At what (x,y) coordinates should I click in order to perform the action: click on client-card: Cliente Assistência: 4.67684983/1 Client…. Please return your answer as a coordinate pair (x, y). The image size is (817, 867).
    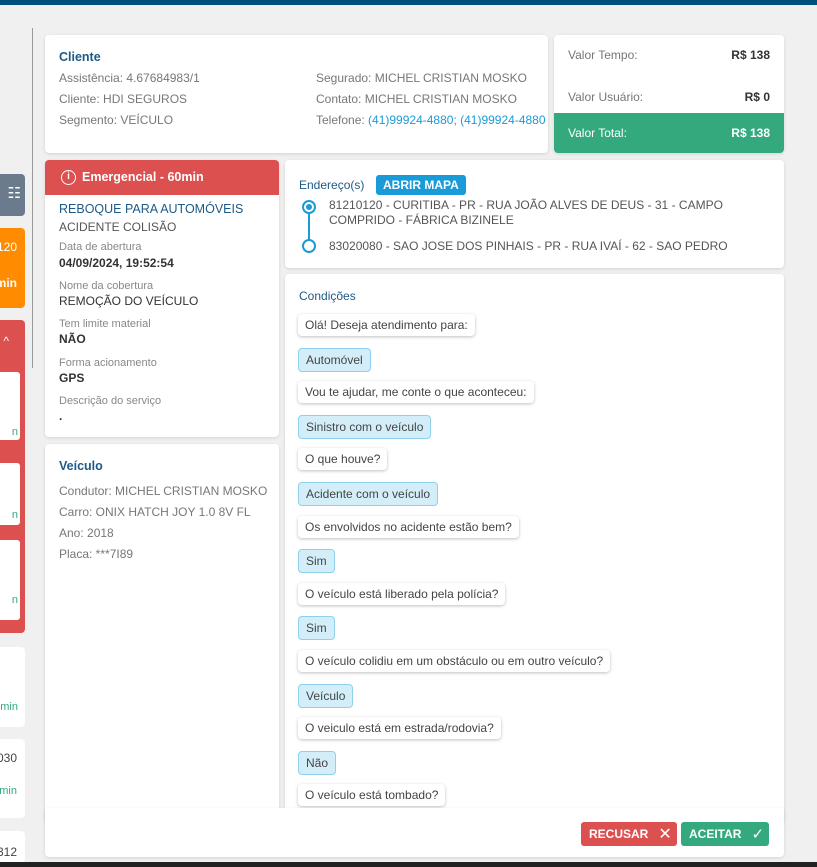
    Looking at the image, I should click on (296, 94).